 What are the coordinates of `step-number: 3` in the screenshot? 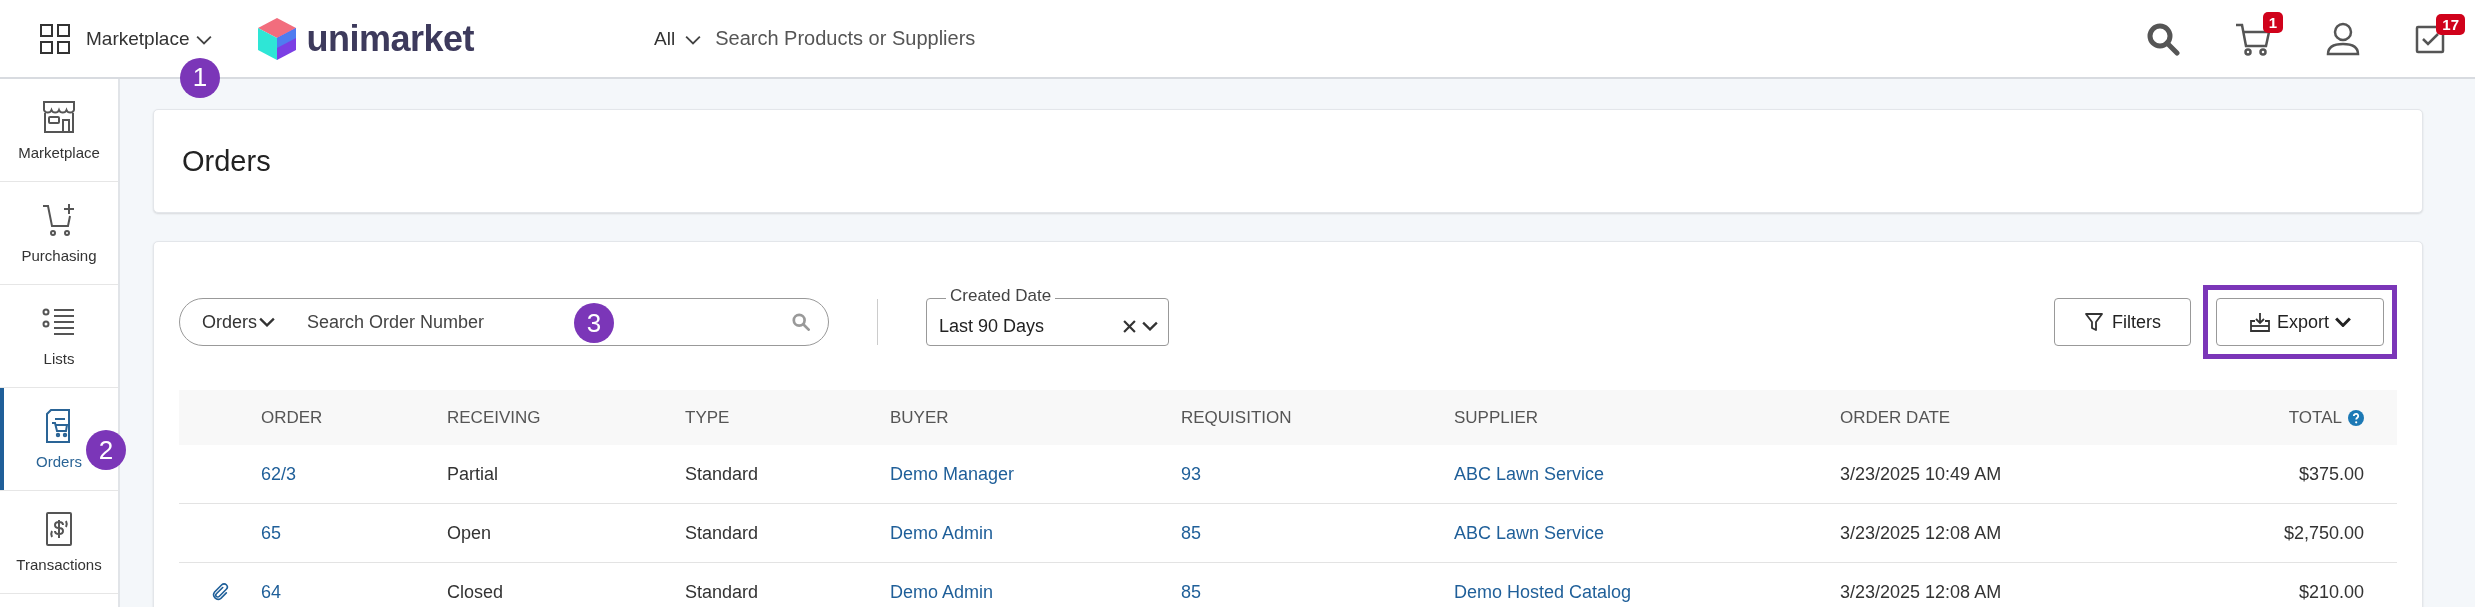 It's located at (594, 323).